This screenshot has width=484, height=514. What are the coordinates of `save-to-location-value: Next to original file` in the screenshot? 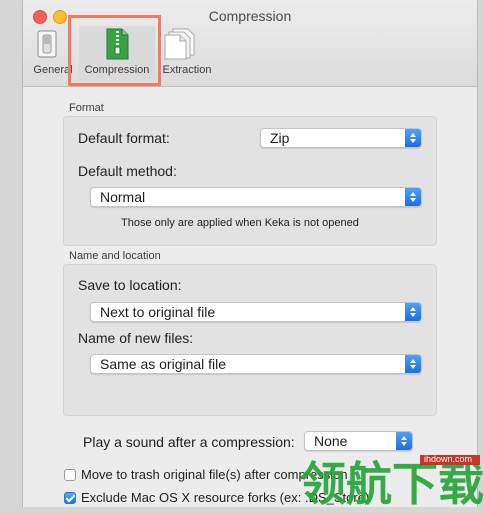 It's located at (158, 312).